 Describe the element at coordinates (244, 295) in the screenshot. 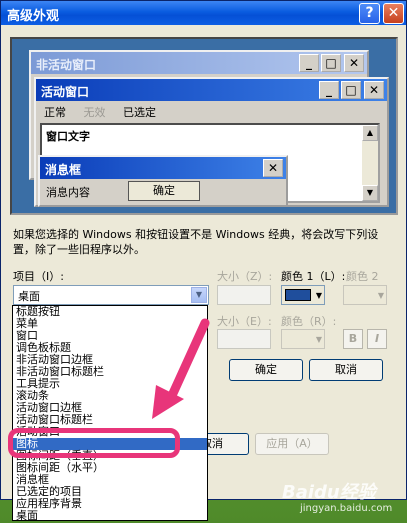

I see `size-spinner` at that location.